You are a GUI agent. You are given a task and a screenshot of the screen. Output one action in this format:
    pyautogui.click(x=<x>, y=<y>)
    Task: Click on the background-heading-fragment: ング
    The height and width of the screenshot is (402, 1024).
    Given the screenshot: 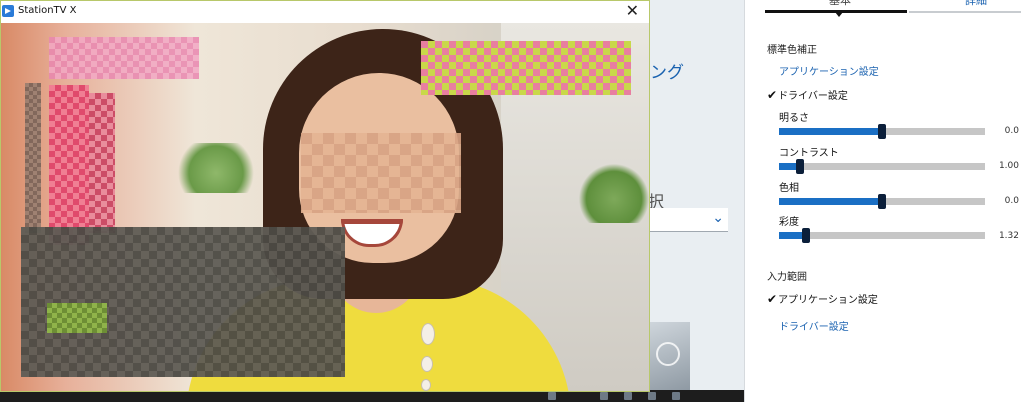 What is the action you would take?
    pyautogui.click(x=667, y=73)
    